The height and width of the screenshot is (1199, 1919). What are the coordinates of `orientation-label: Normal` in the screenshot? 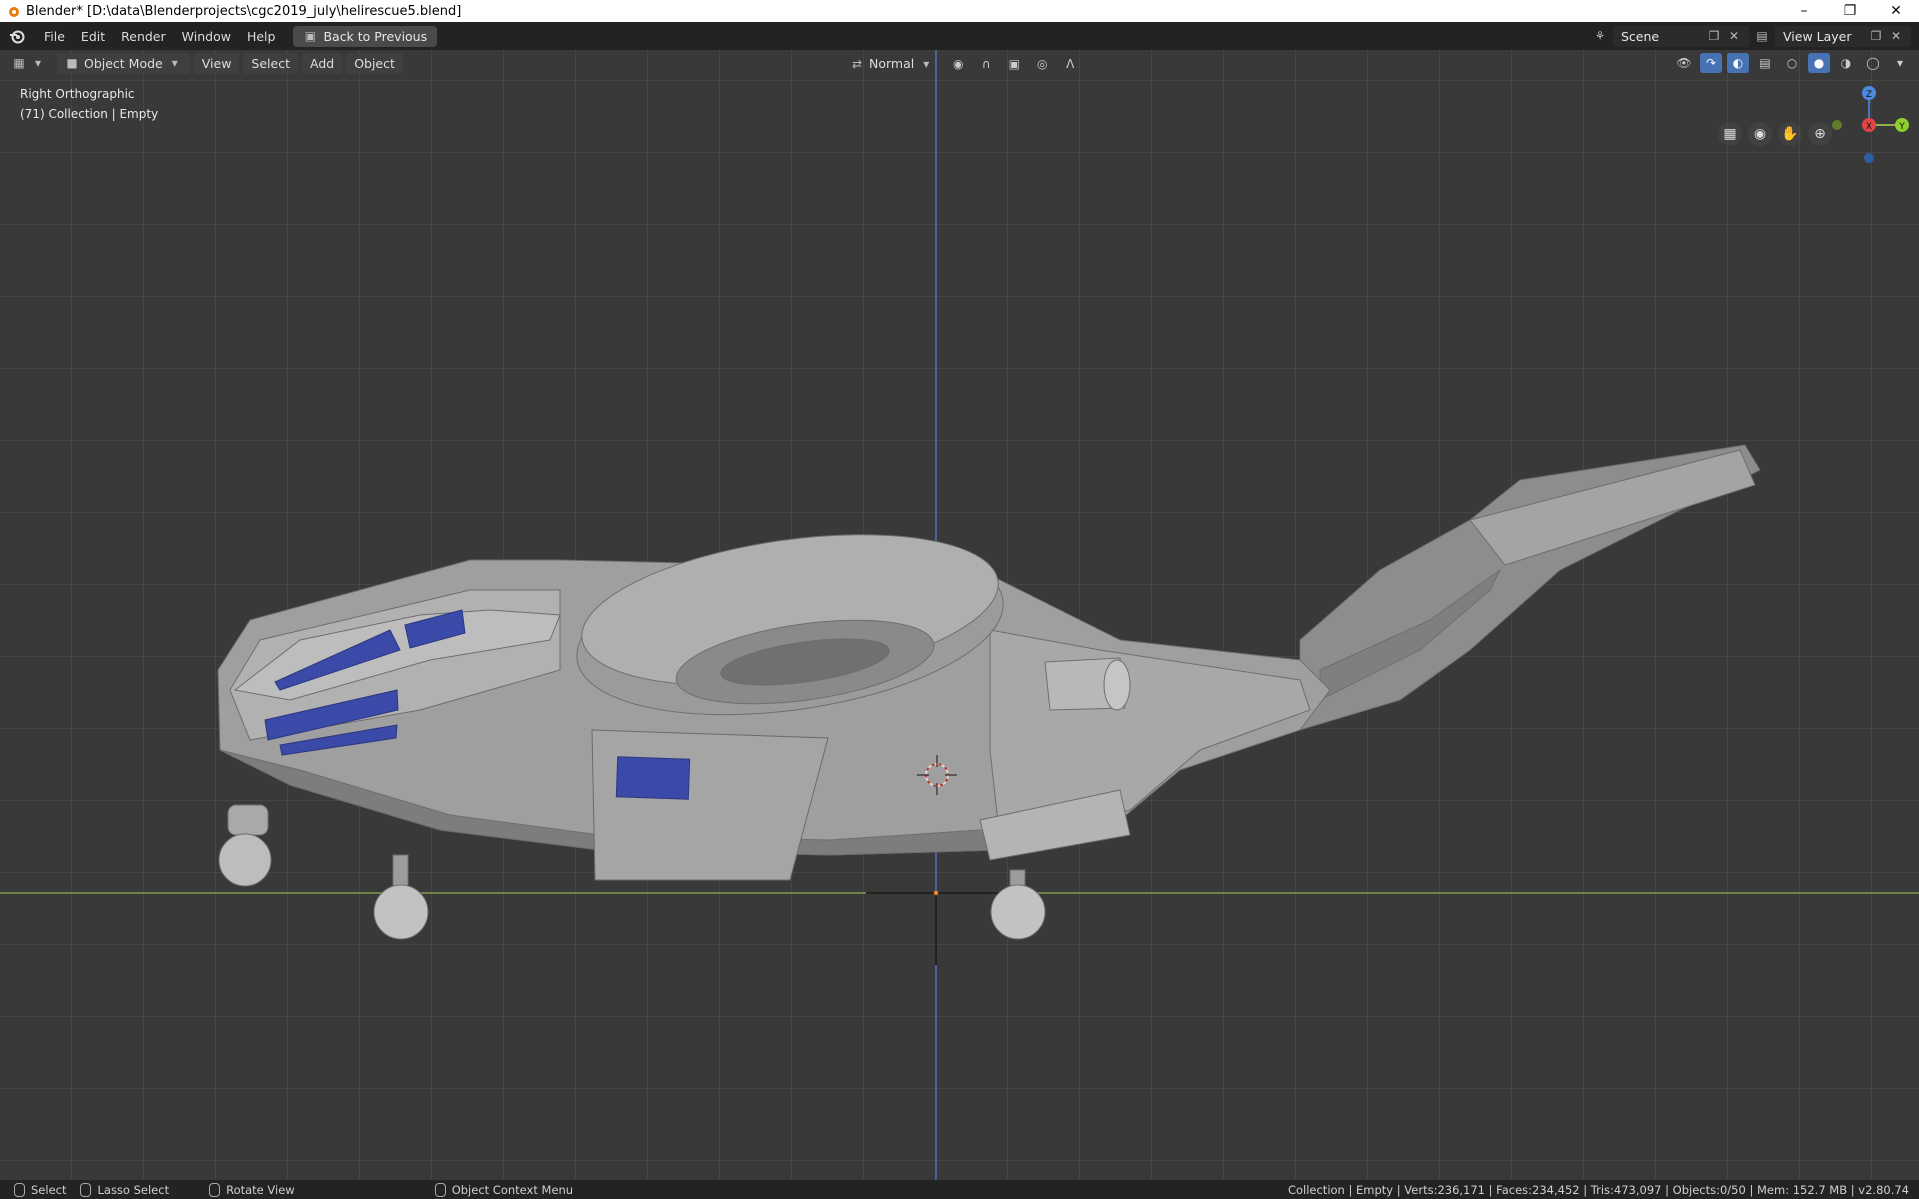 It's located at (892, 63).